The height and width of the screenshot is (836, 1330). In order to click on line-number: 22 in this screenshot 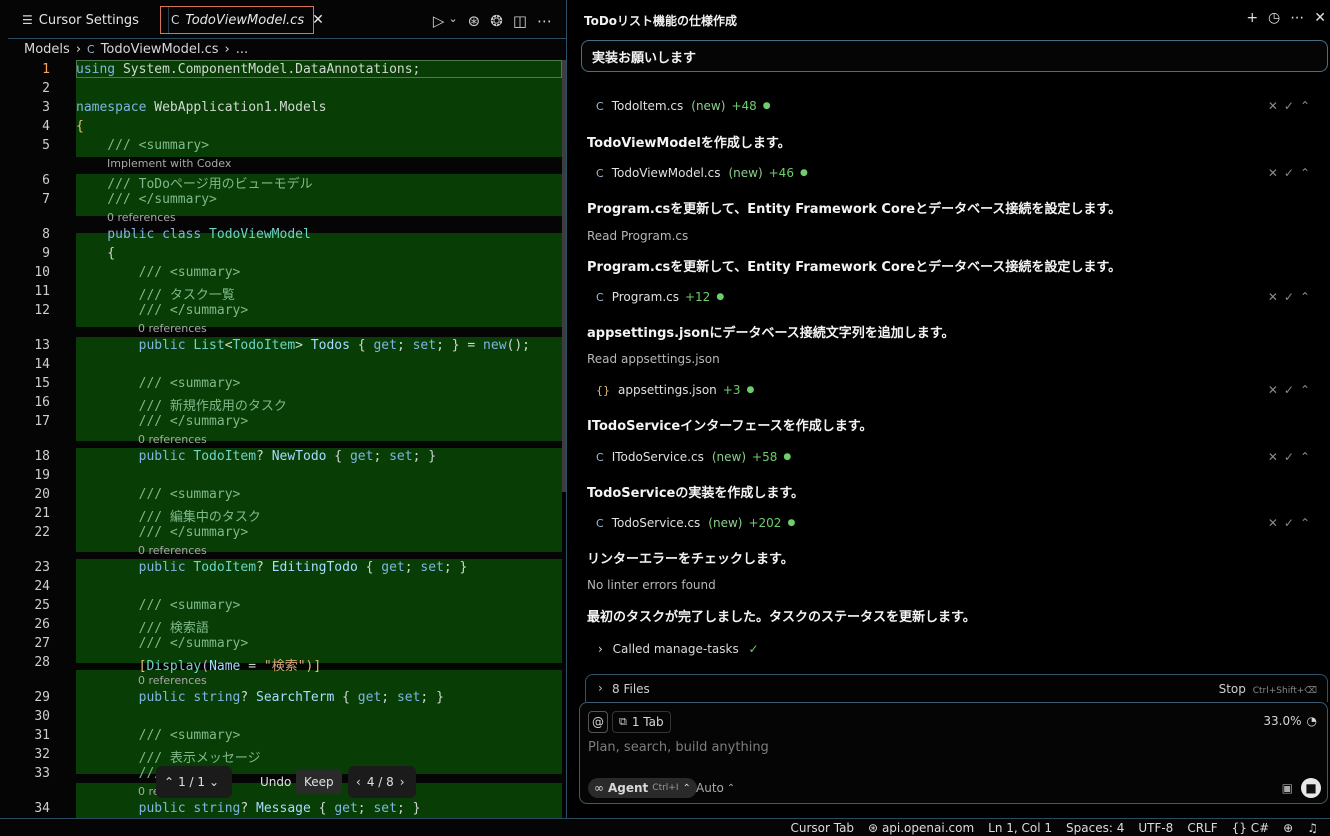, I will do `click(42, 532)`.